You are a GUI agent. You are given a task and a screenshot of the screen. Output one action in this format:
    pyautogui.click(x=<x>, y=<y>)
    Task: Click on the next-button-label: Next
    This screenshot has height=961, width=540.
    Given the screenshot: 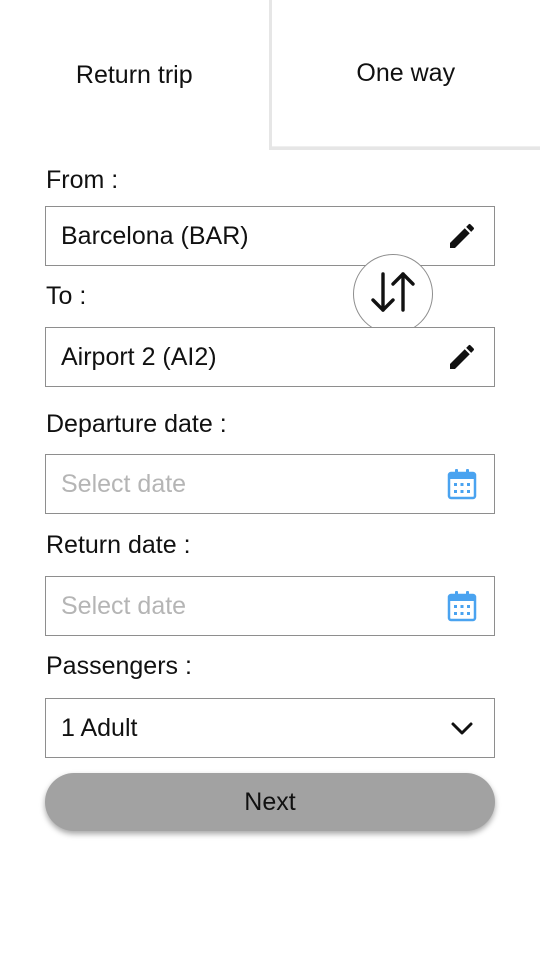 What is the action you would take?
    pyautogui.click(x=270, y=801)
    